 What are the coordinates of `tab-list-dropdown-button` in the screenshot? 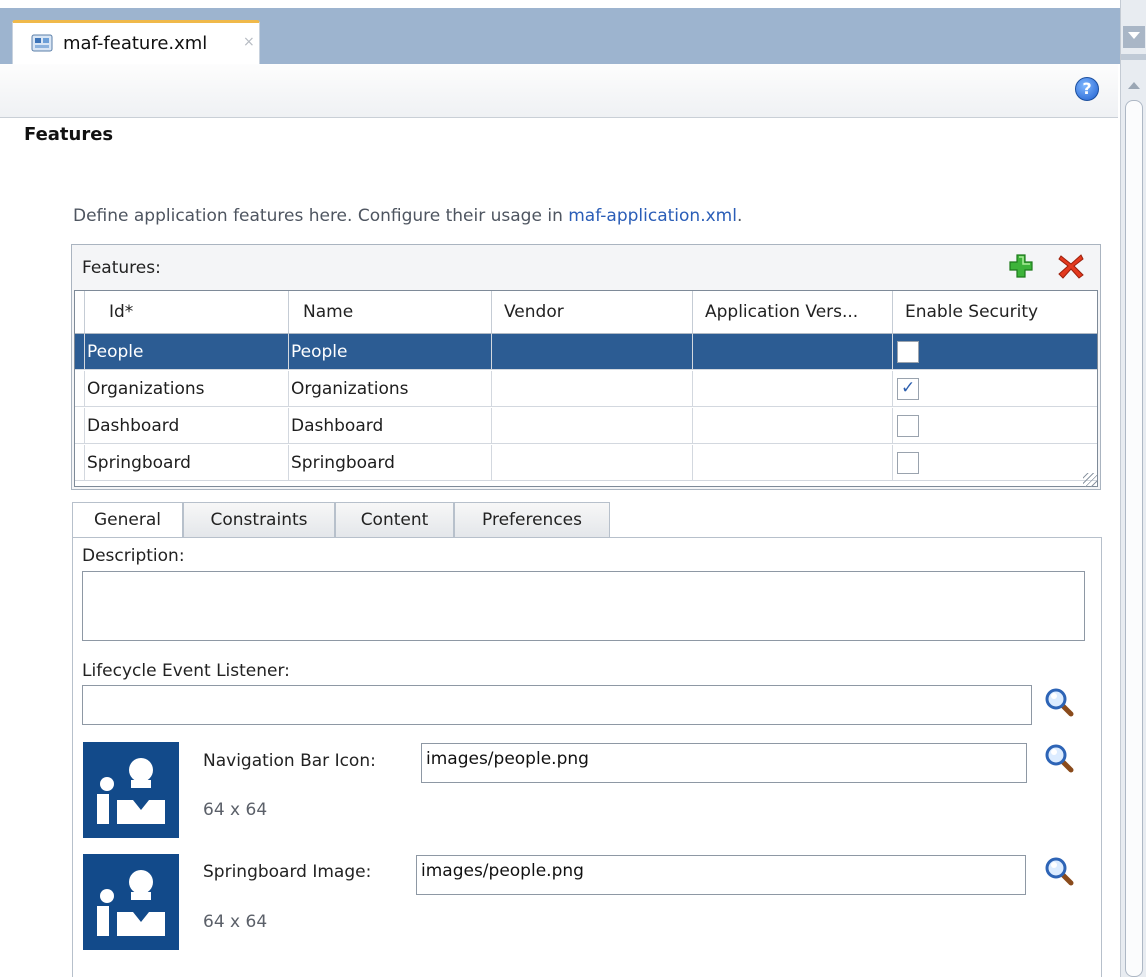 It's located at (1134, 37).